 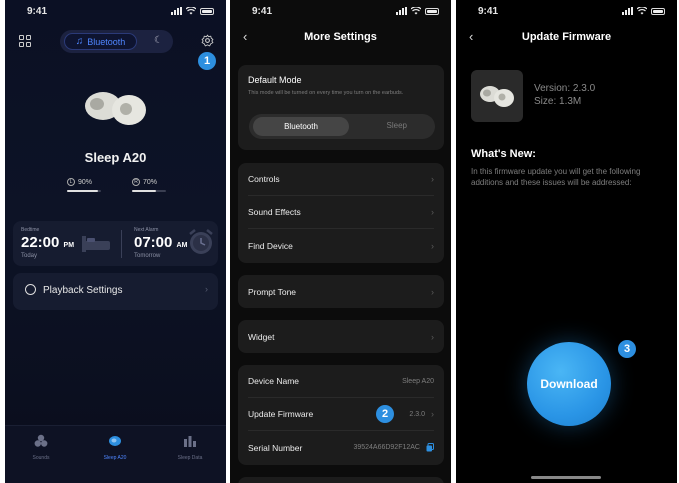 What do you see at coordinates (207, 40) in the screenshot?
I see `gear-icon` at bounding box center [207, 40].